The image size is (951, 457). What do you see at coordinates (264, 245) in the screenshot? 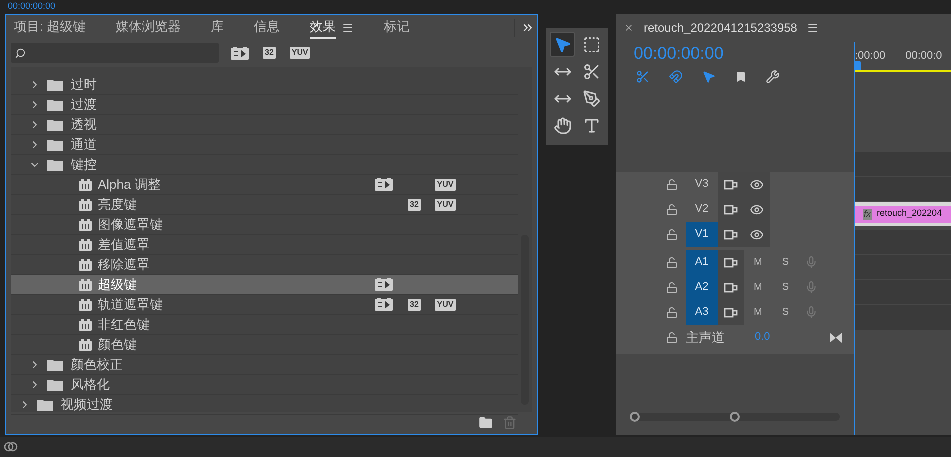
I see `effect-row: 差值遮罩` at bounding box center [264, 245].